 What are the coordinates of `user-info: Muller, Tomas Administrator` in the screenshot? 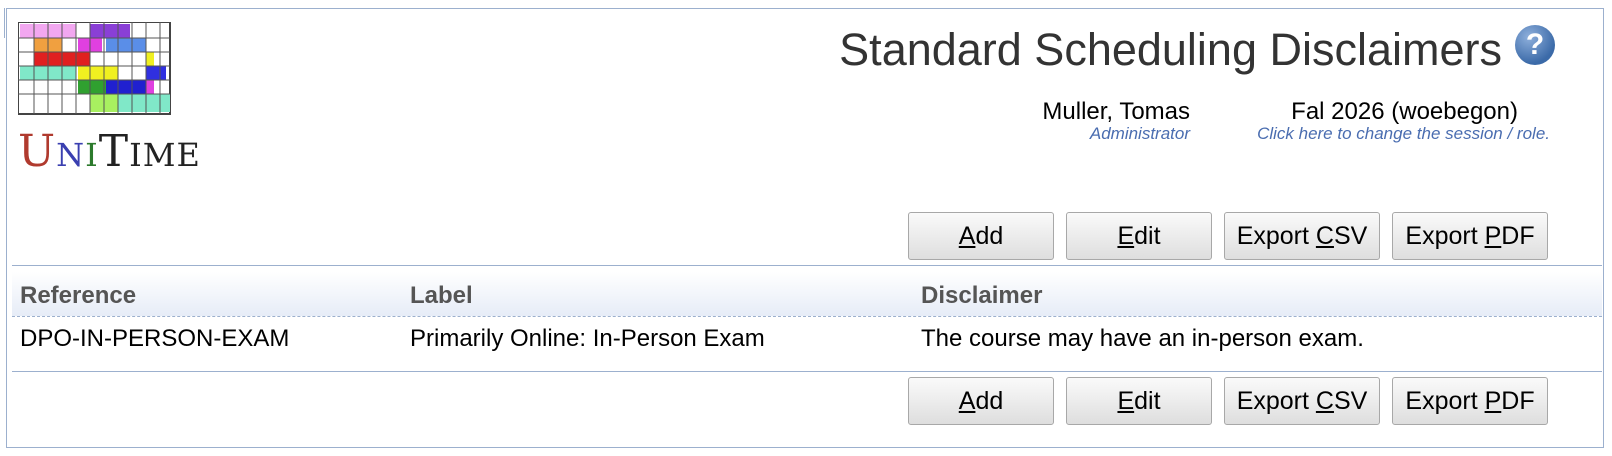 It's located at (1116, 121).